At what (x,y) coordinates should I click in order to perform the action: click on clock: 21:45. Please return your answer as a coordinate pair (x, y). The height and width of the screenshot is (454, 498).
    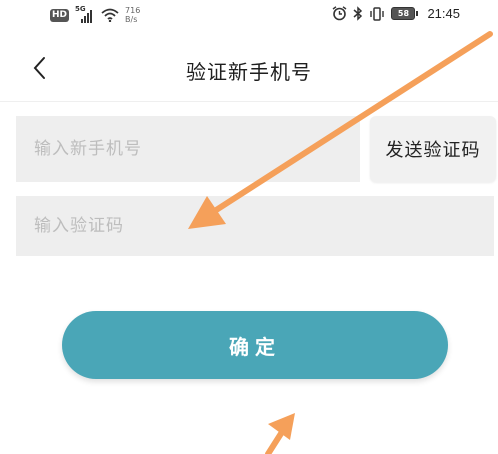
    Looking at the image, I should click on (443, 13).